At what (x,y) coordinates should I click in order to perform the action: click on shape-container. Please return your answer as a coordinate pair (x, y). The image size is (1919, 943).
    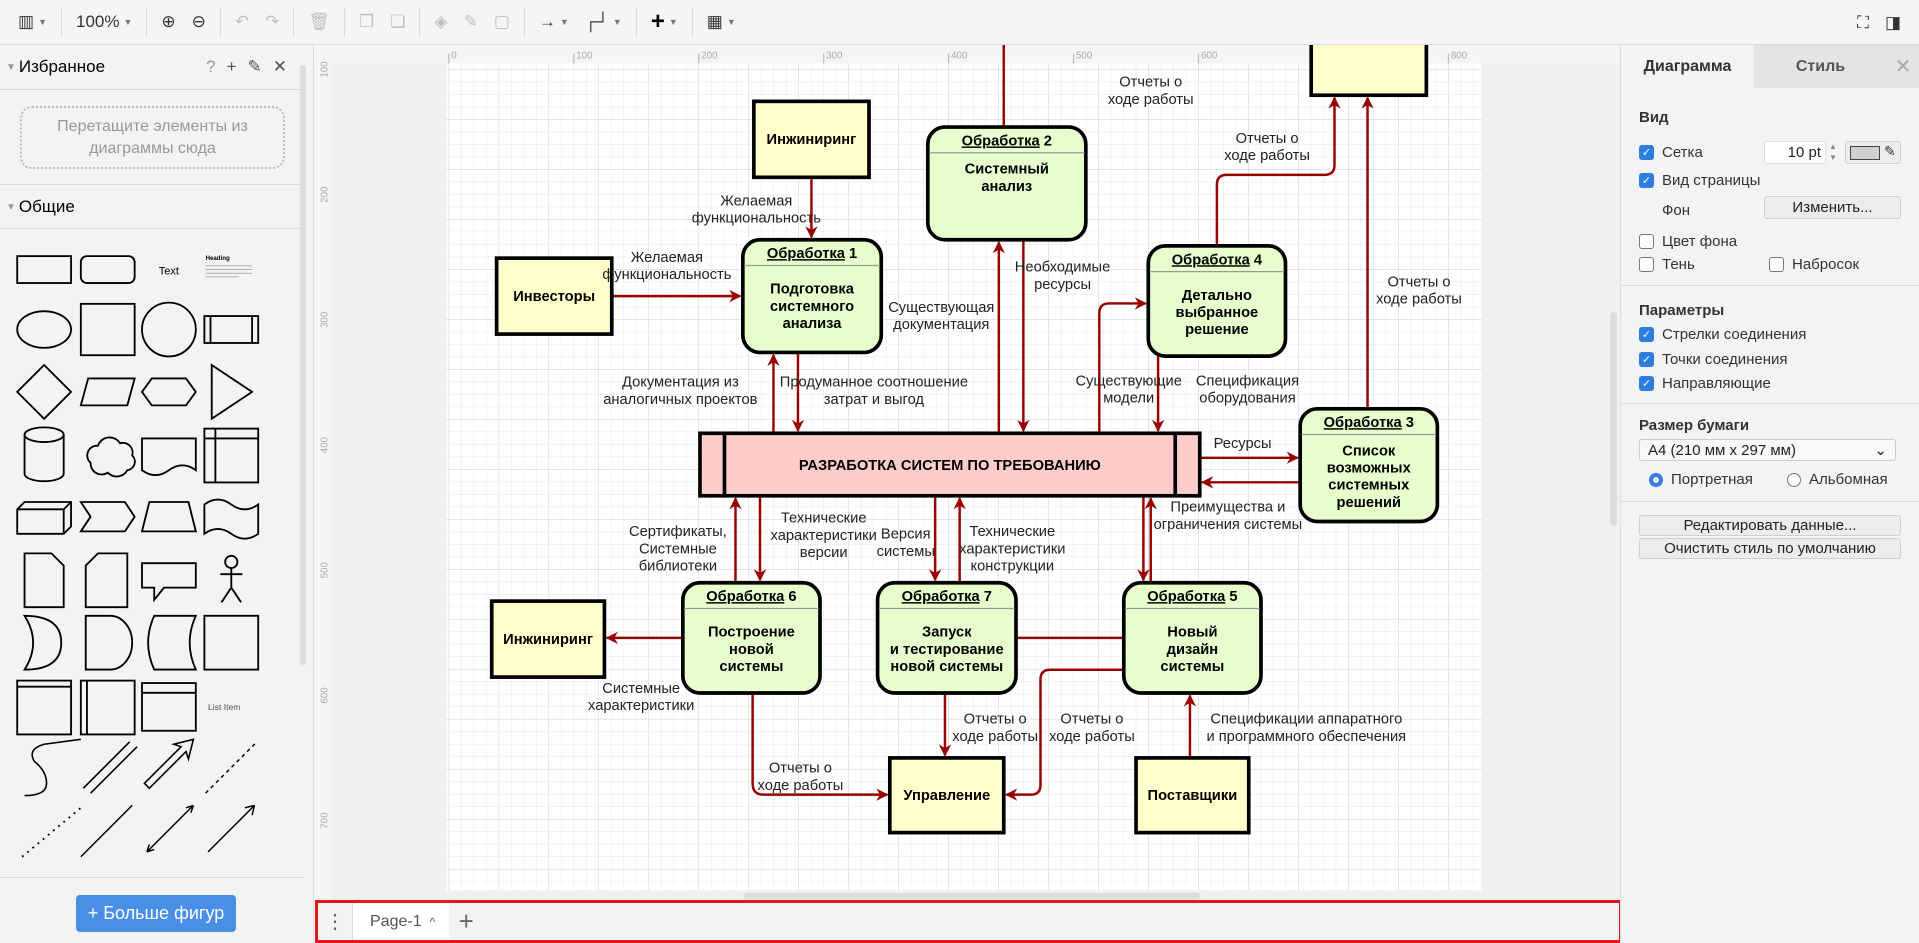
    Looking at the image, I should click on (44, 707).